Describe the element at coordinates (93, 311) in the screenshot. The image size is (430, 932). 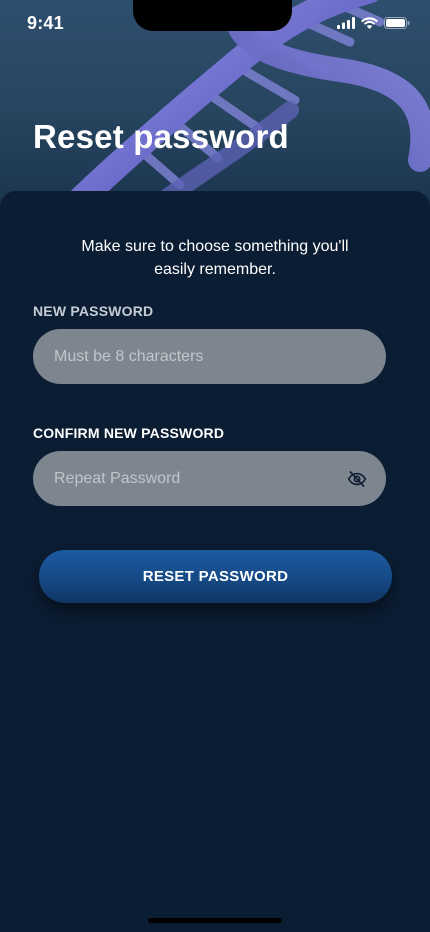
I see `new-password-label: NEW PASSWORD` at that location.